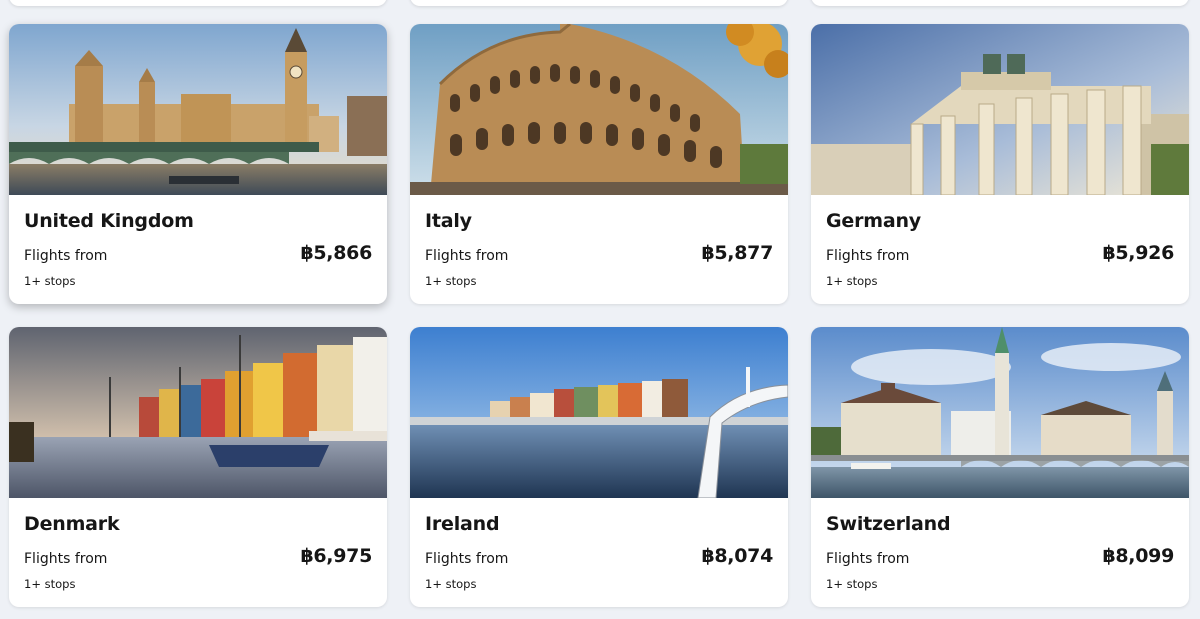  I want to click on dublin-photo, so click(599, 412).